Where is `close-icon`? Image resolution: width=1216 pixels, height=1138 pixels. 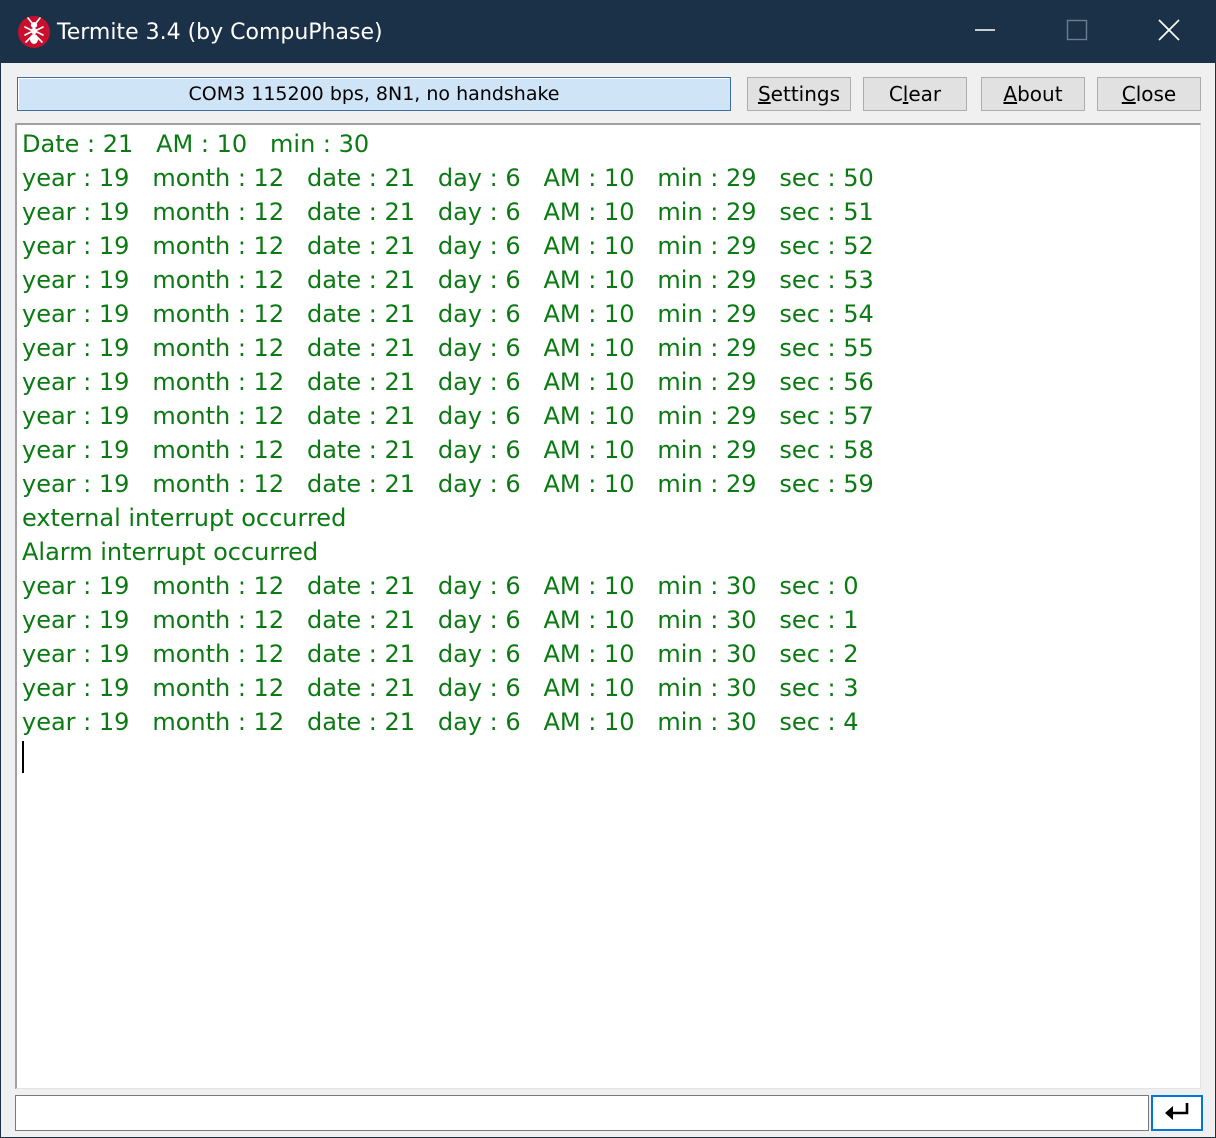 close-icon is located at coordinates (1169, 32).